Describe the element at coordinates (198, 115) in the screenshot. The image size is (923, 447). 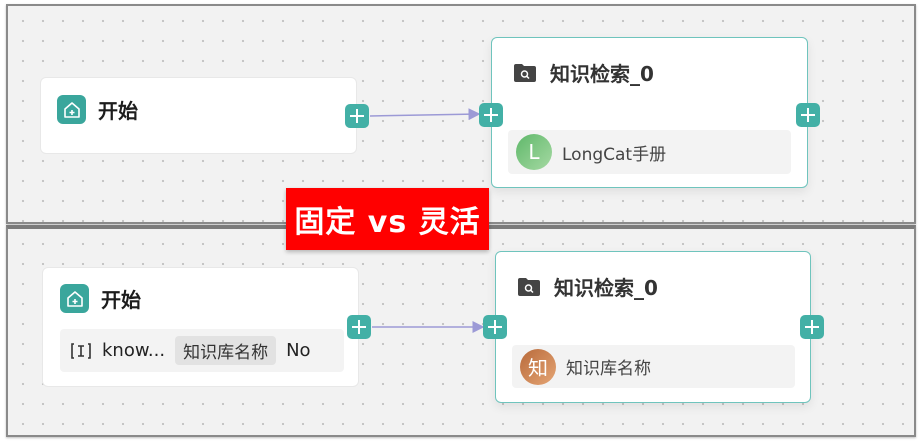
I see `start-node-top: 开始` at that location.